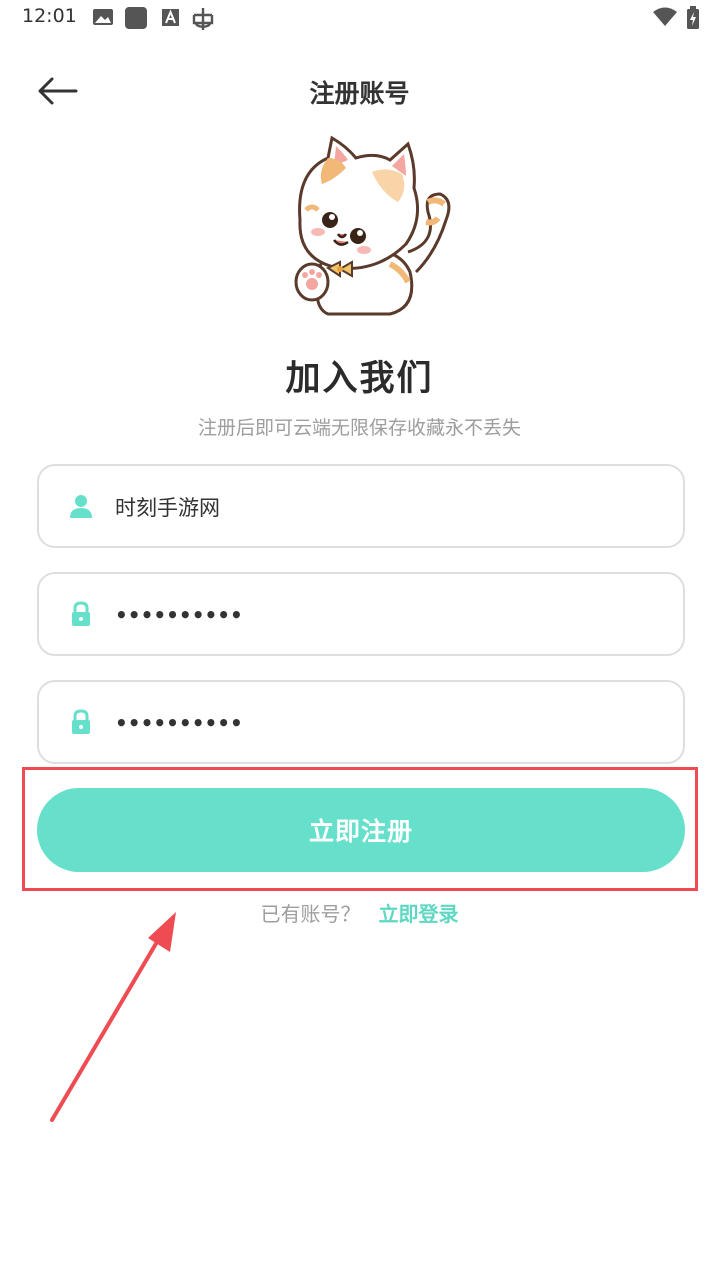 The height and width of the screenshot is (1279, 719). I want to click on annotation-arrow-icon, so click(113, 1017).